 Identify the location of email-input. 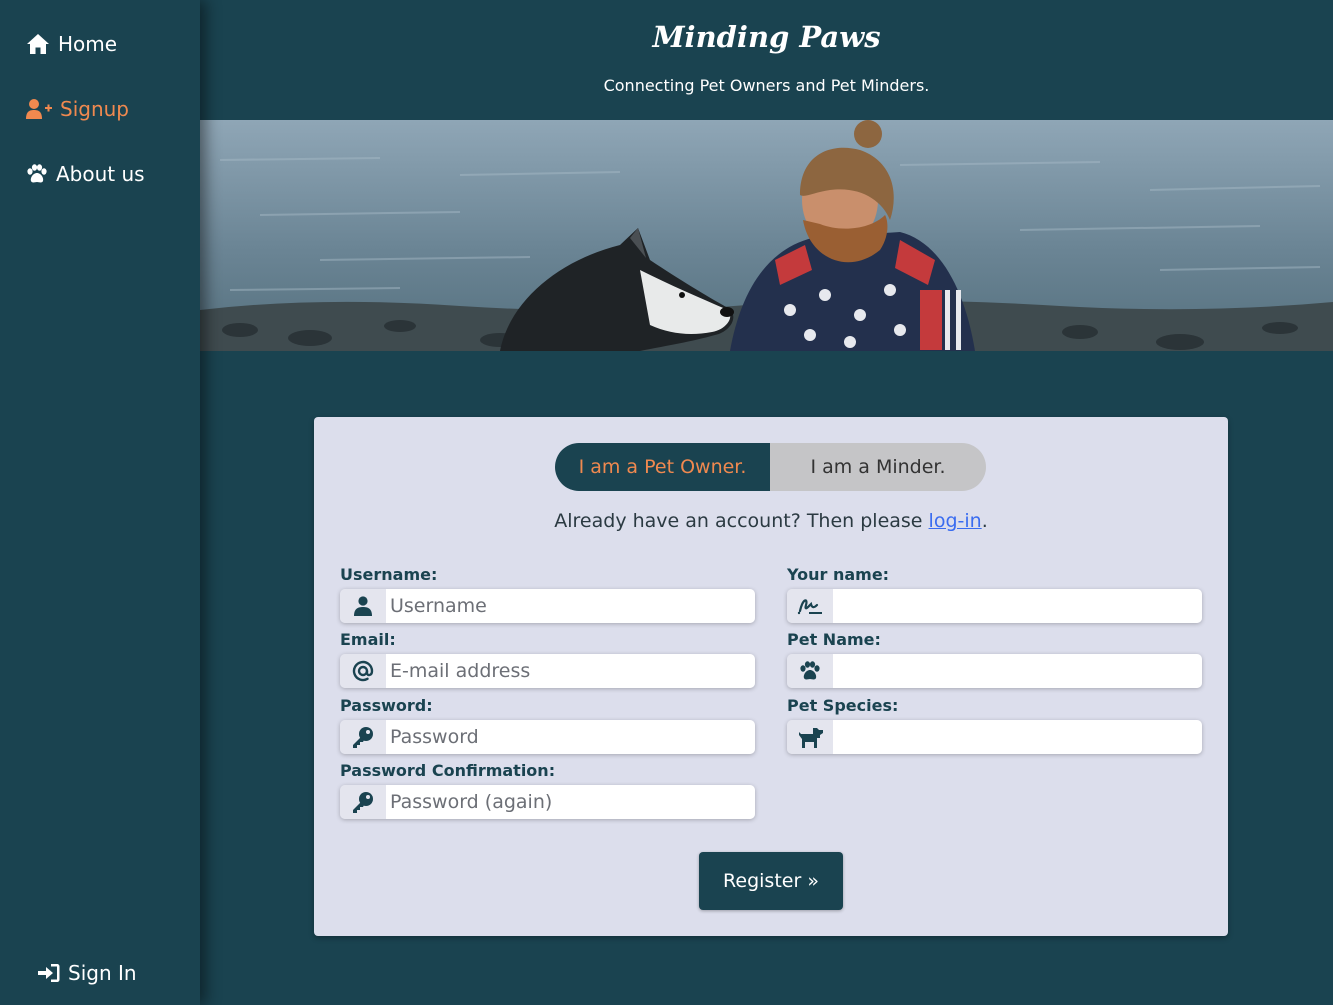
(570, 671).